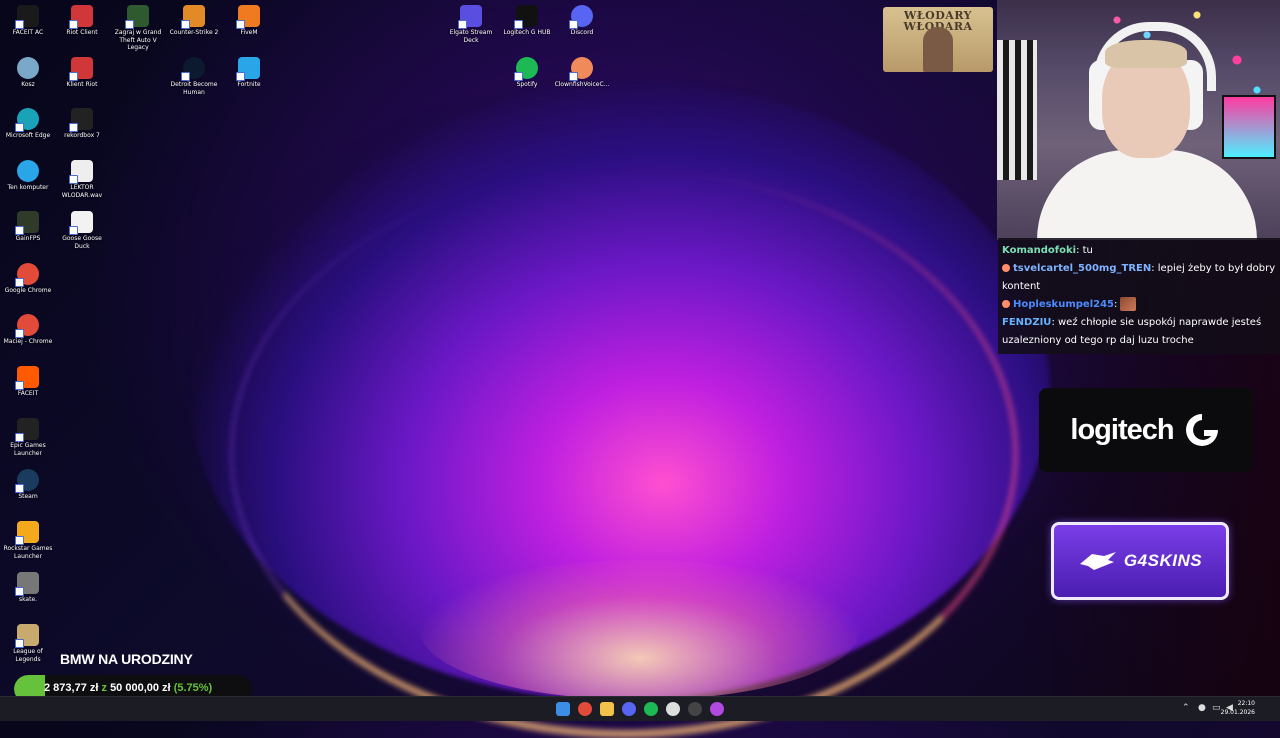 The width and height of the screenshot is (1280, 738). What do you see at coordinates (640, 708) in the screenshot?
I see `taskbar: ⌃ ● ▭ ◀ 22:10 29.01.2026` at bounding box center [640, 708].